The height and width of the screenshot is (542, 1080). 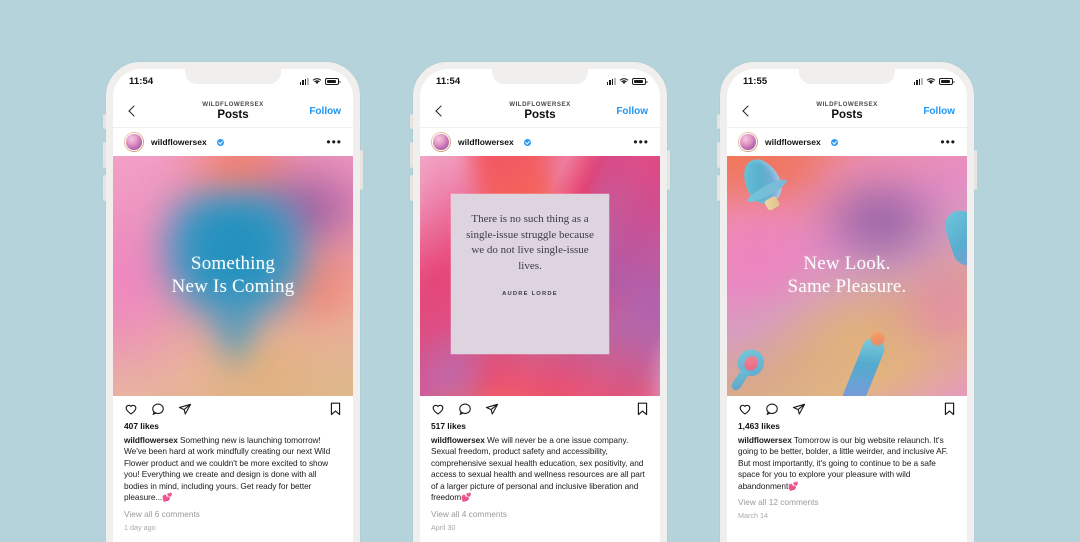 I want to click on post-timestamp: March 14, so click(x=753, y=516).